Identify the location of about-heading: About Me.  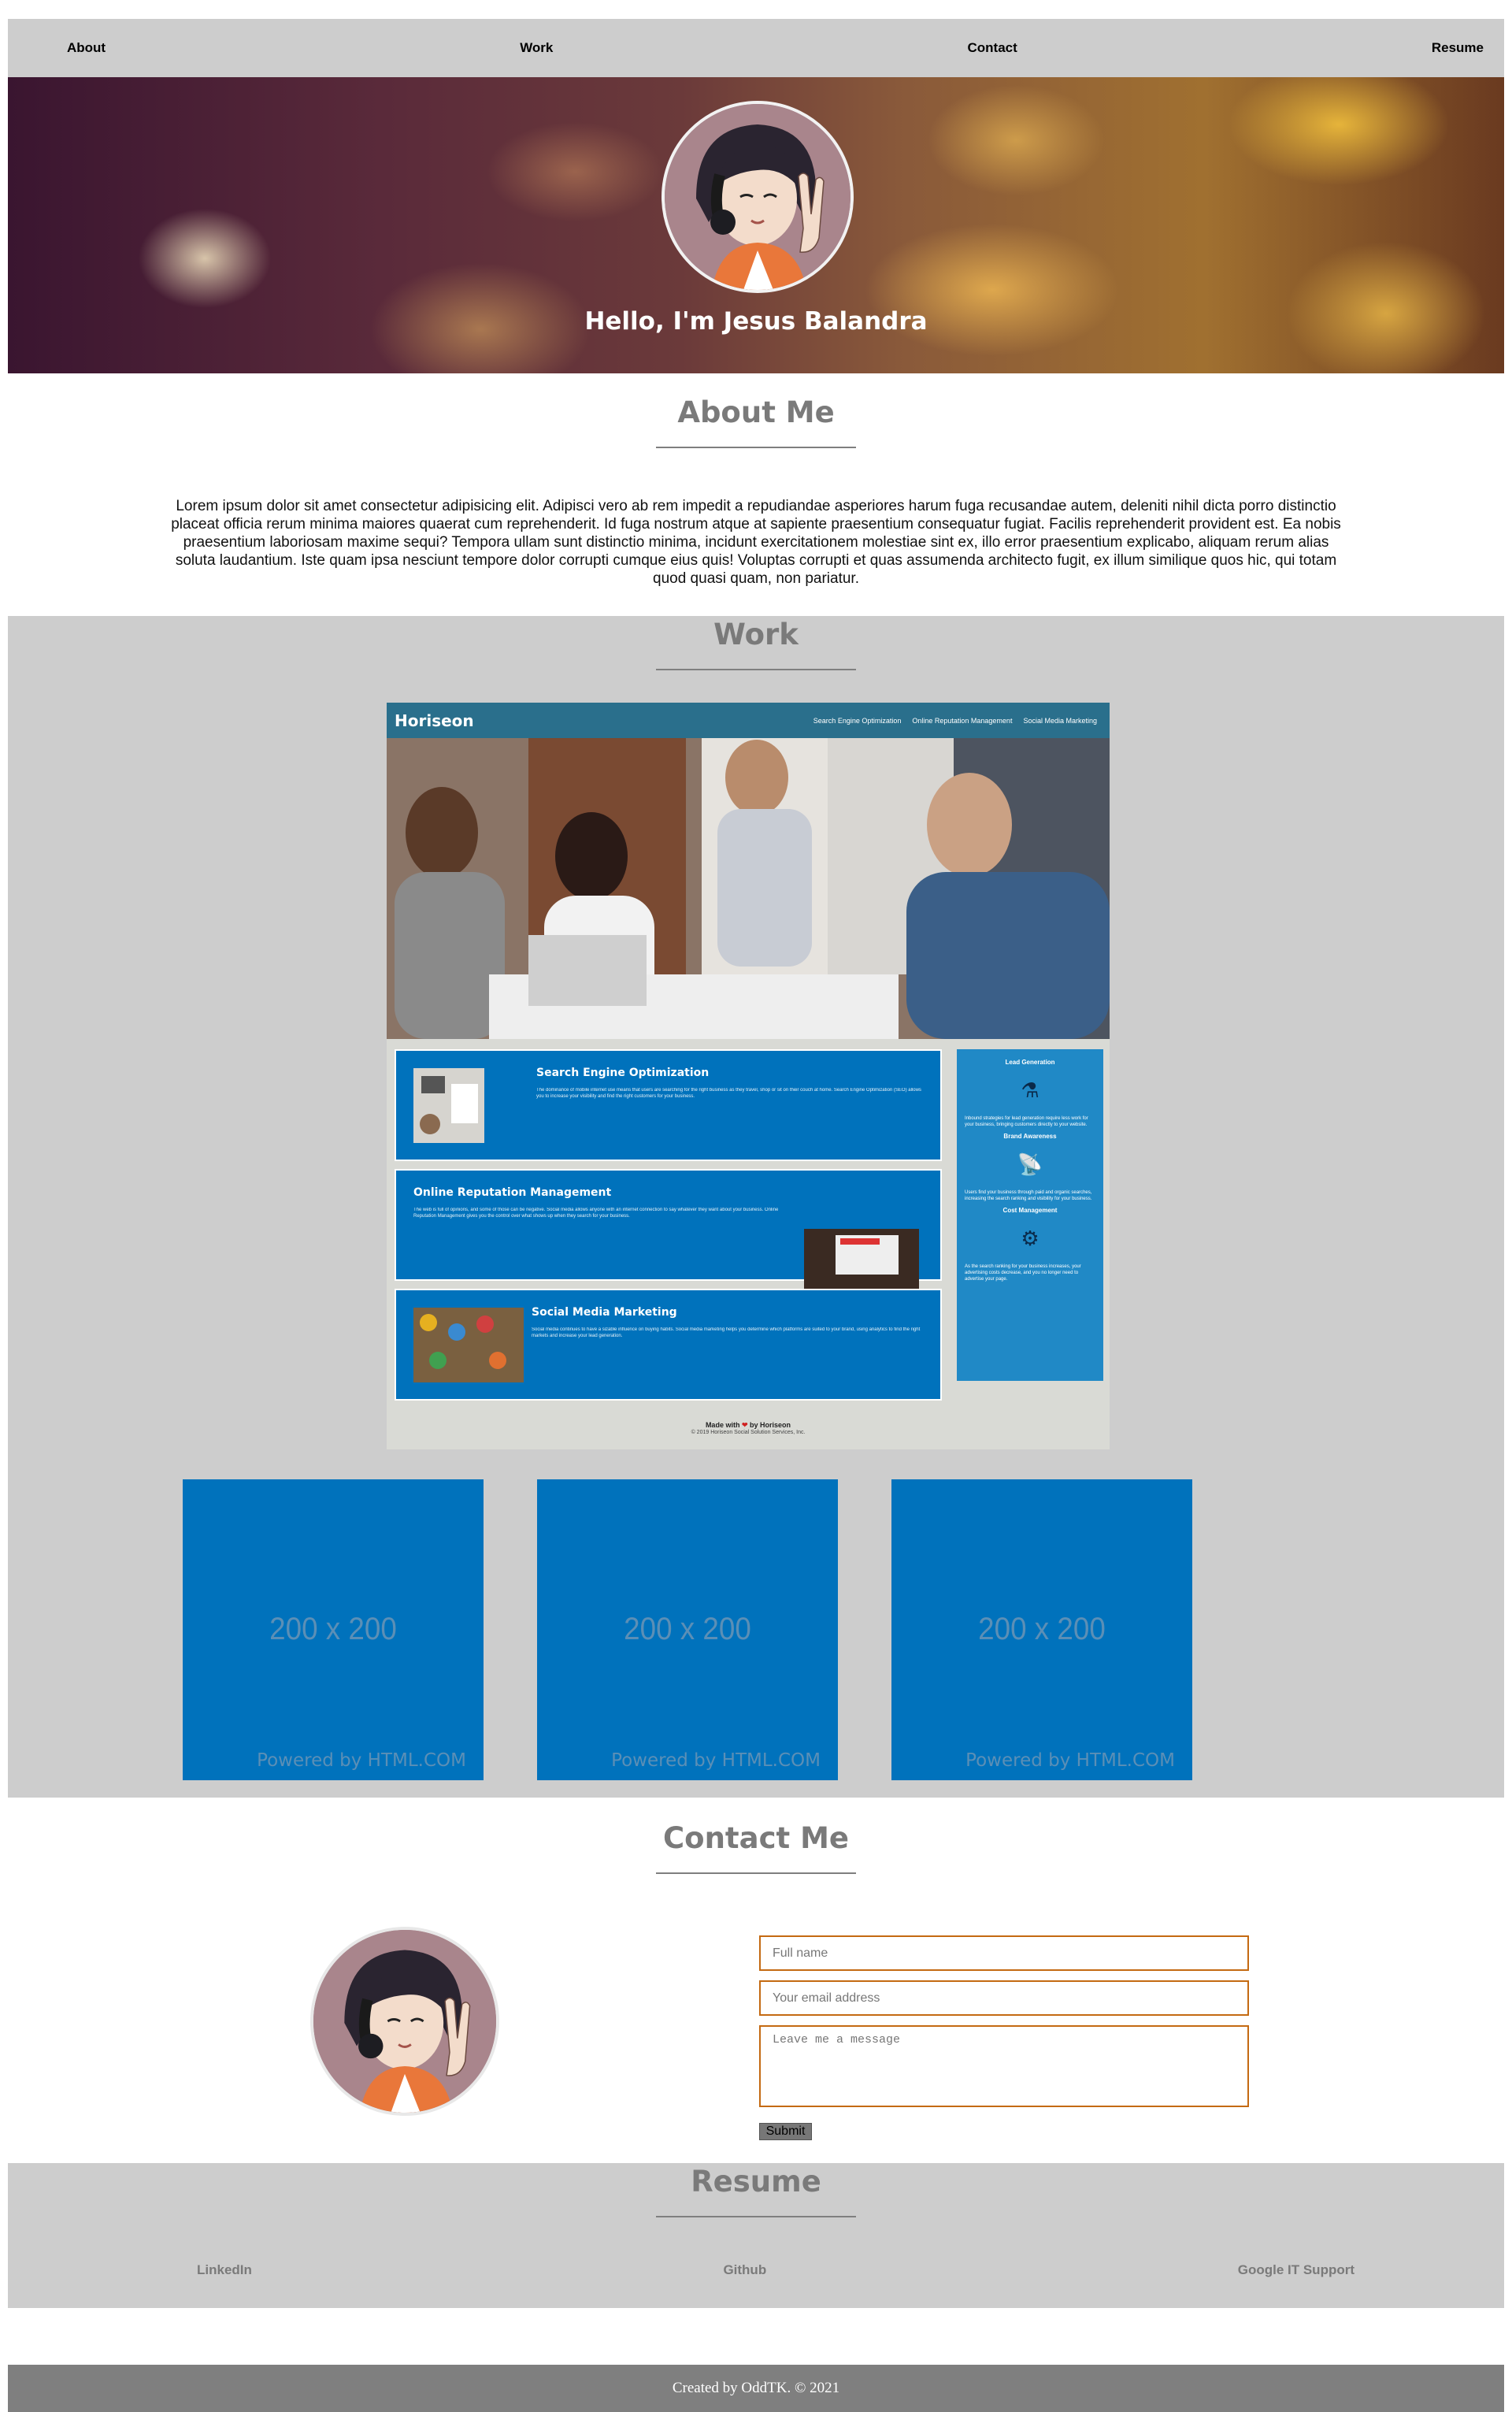
(756, 412).